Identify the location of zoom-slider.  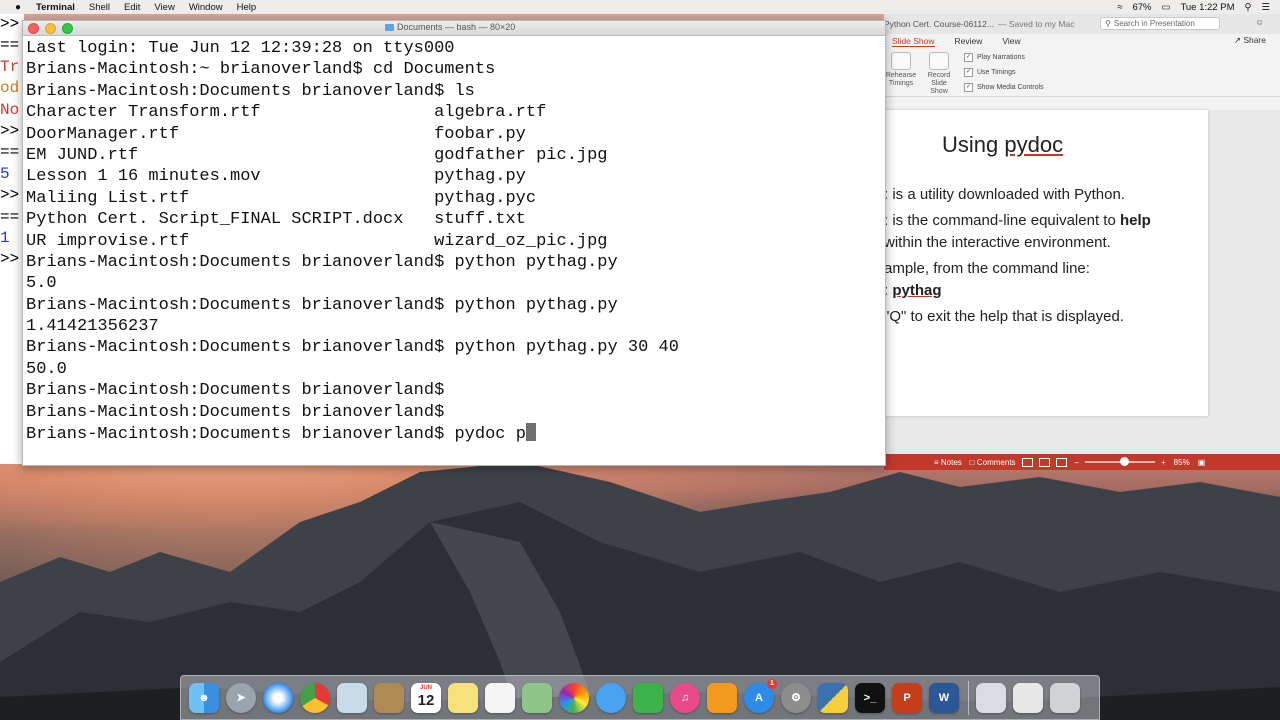
(1120, 461).